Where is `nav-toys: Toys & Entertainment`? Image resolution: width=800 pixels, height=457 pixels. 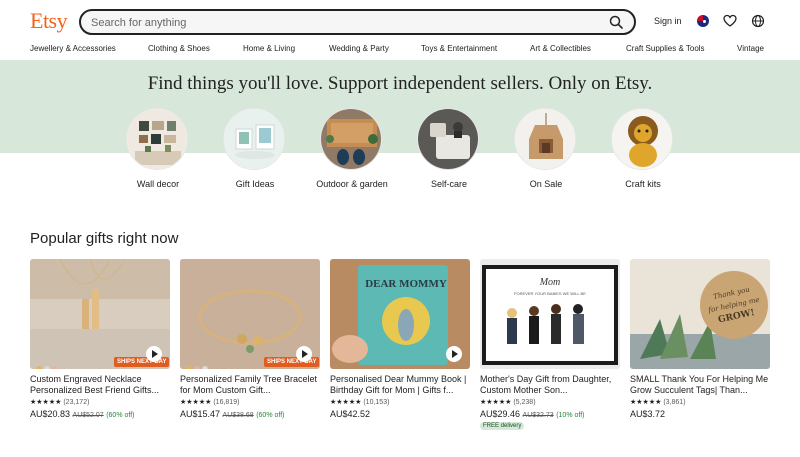
nav-toys: Toys & Entertainment is located at coordinates (459, 48).